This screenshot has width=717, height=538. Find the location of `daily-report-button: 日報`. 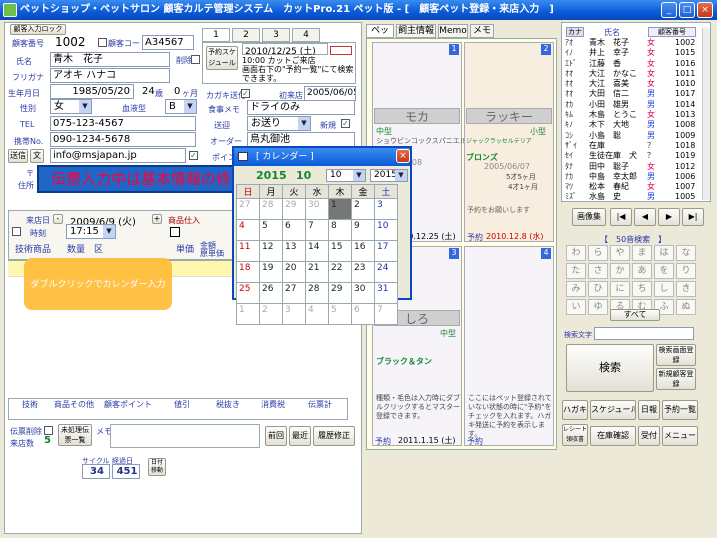

daily-report-button: 日報 is located at coordinates (649, 410).